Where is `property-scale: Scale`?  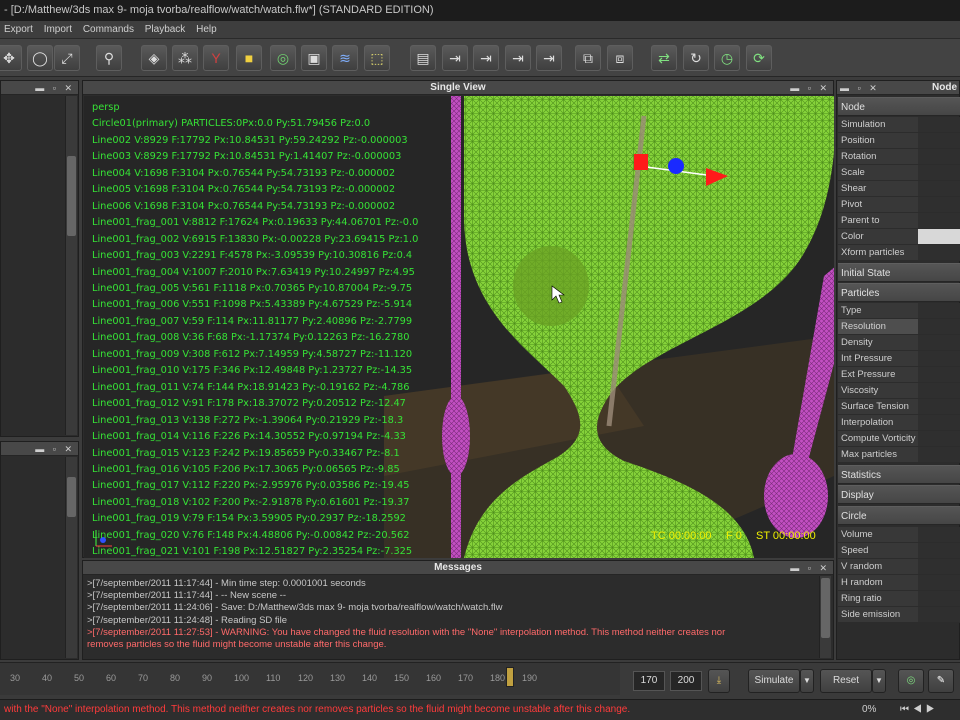
property-scale: Scale is located at coordinates (899, 173).